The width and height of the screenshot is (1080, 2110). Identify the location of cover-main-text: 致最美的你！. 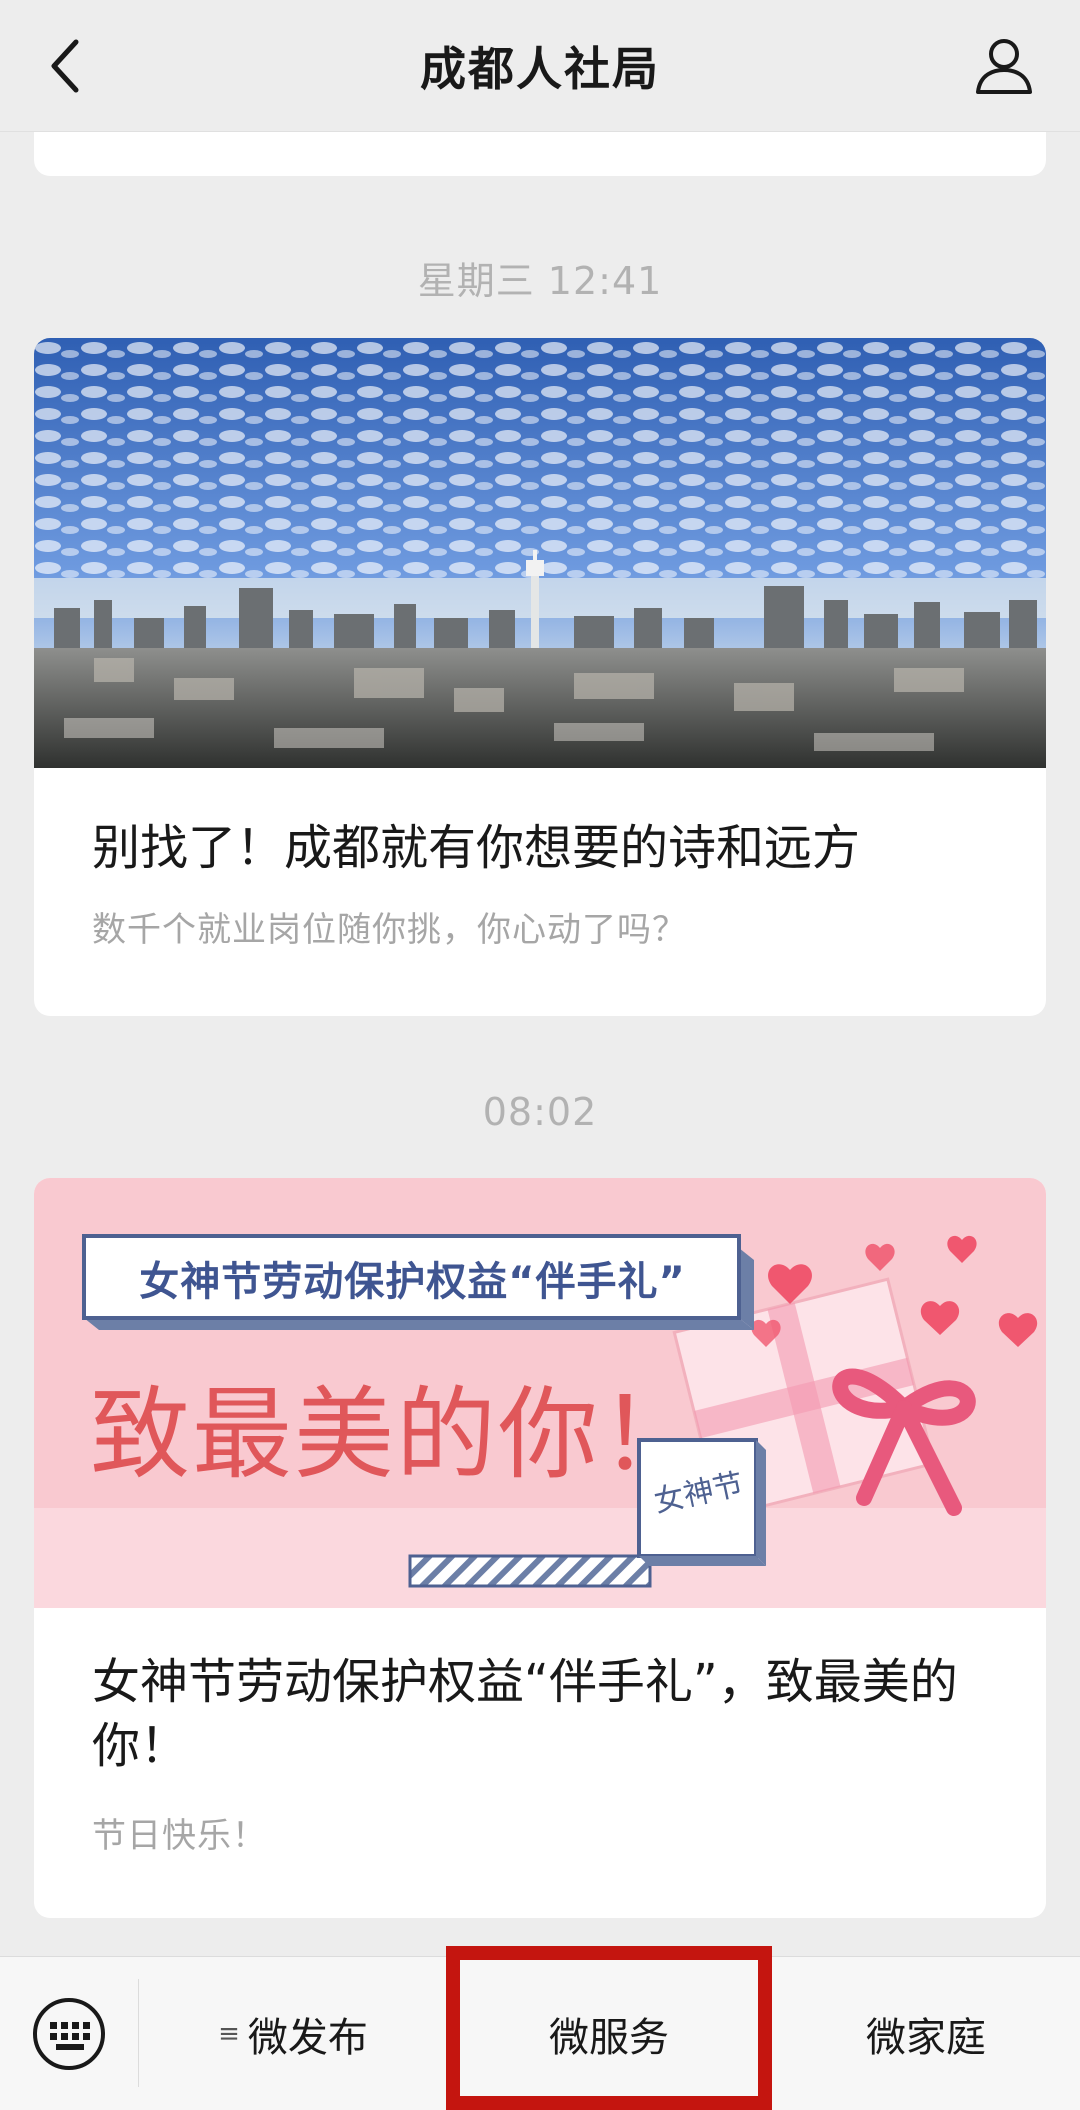
(396, 1434).